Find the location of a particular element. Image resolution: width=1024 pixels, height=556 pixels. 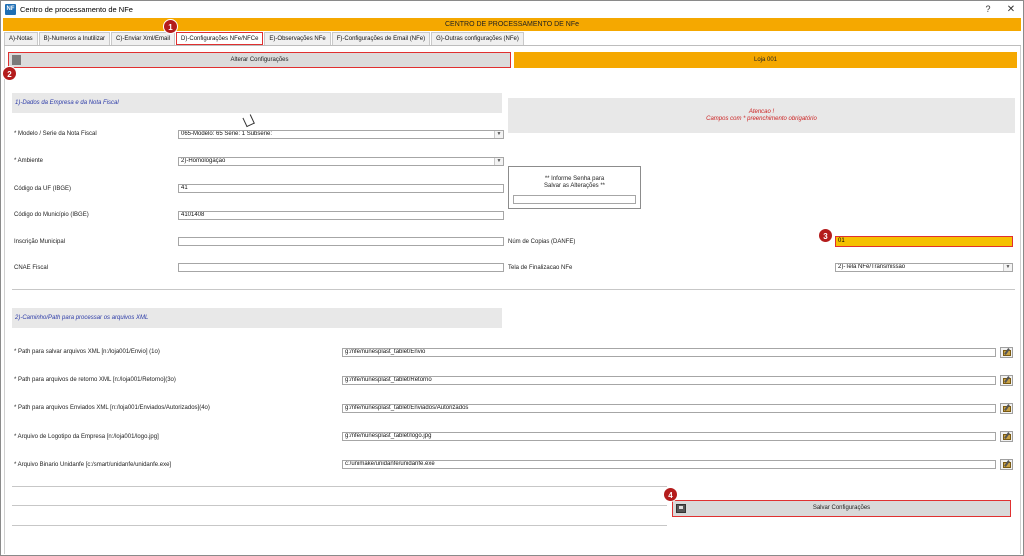

senha-input is located at coordinates (574, 199).